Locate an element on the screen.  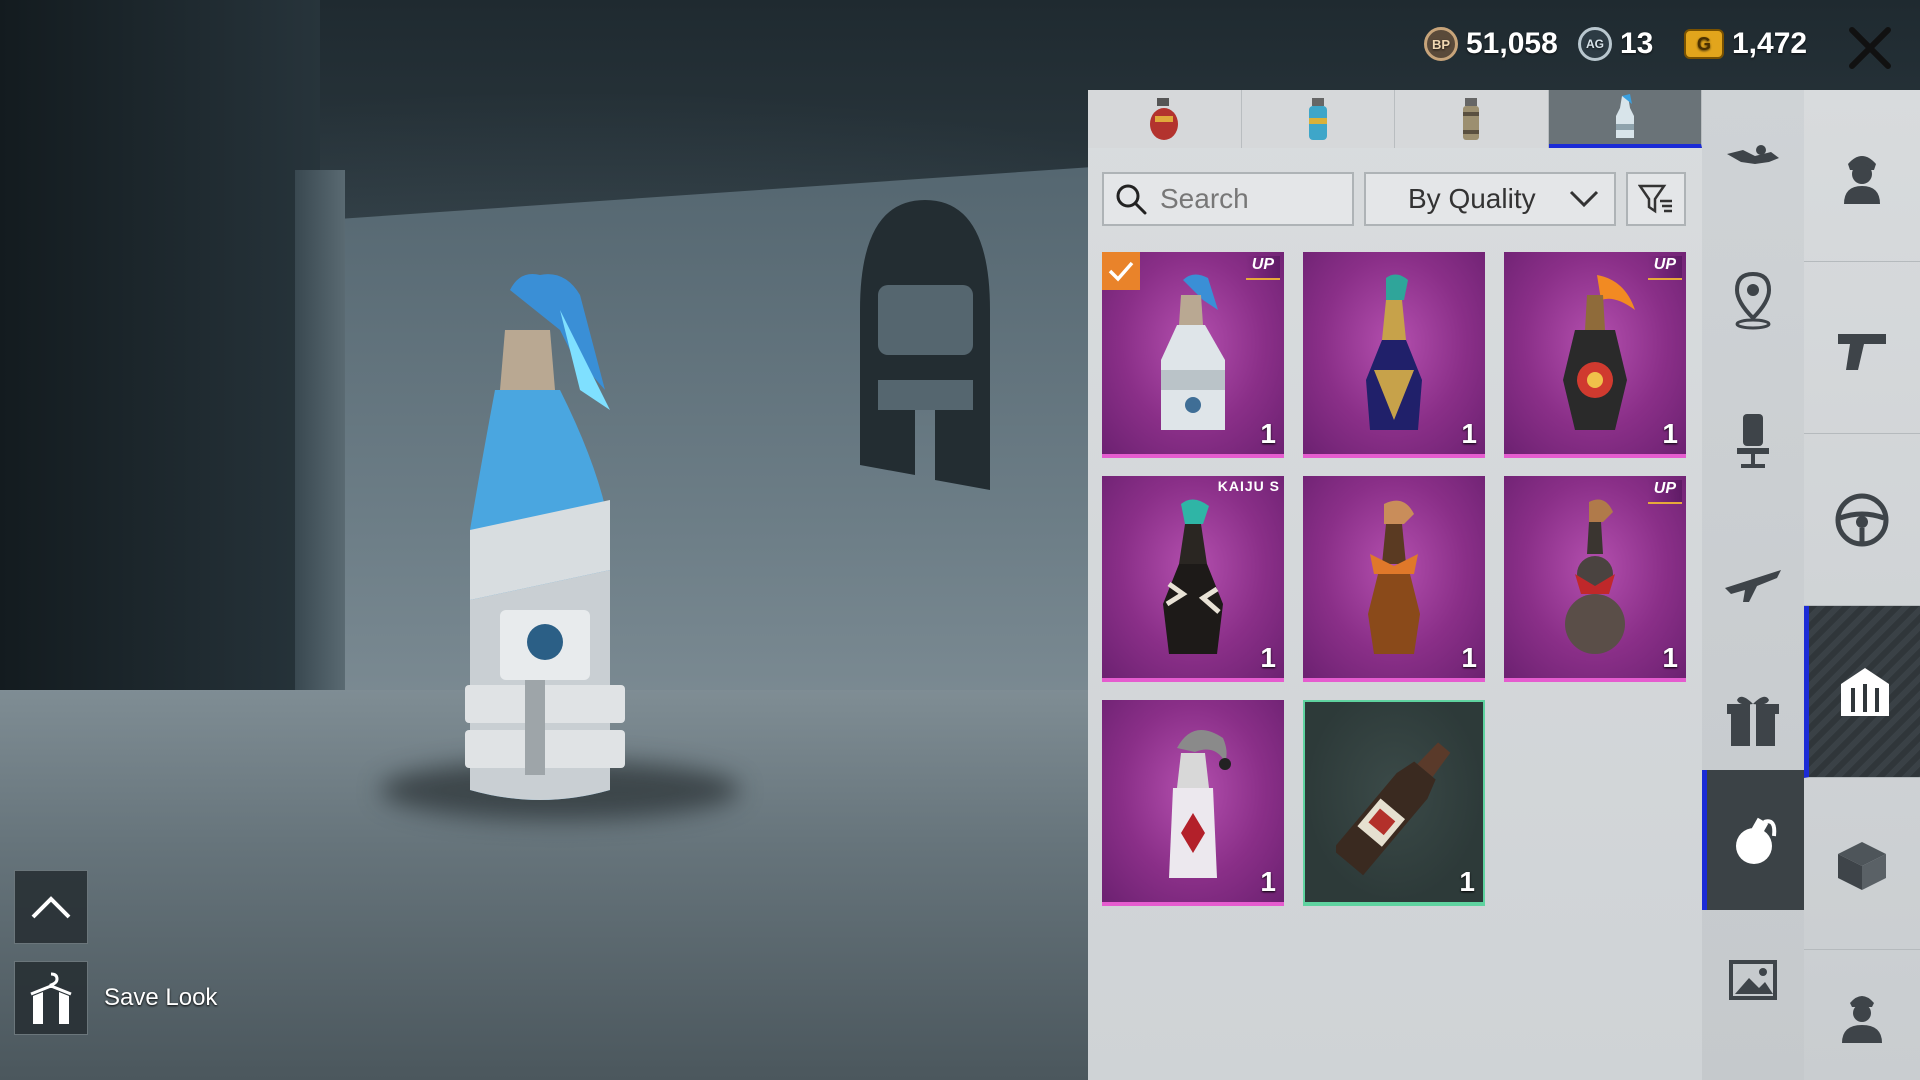
nav-vehicles is located at coordinates (1862, 520).